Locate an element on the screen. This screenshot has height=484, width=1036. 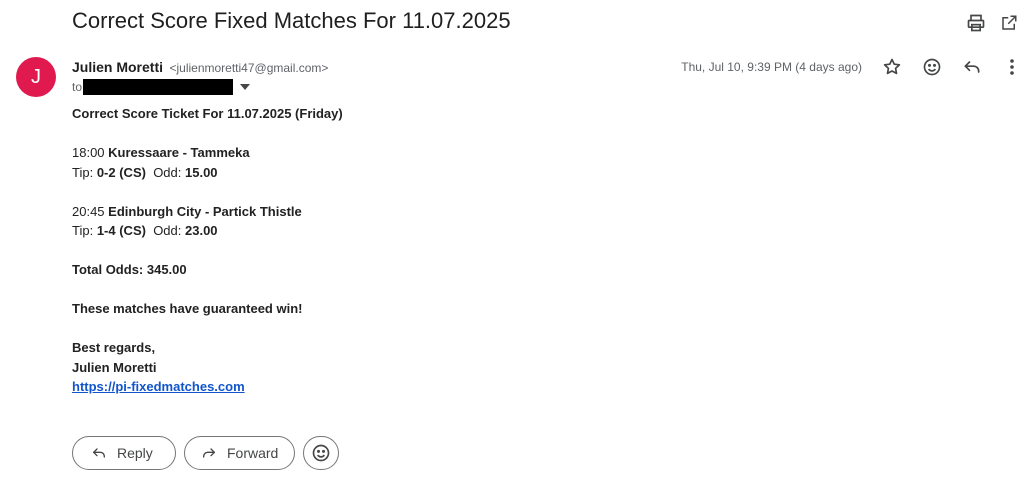
match-1-time: 18:00 is located at coordinates (88, 152).